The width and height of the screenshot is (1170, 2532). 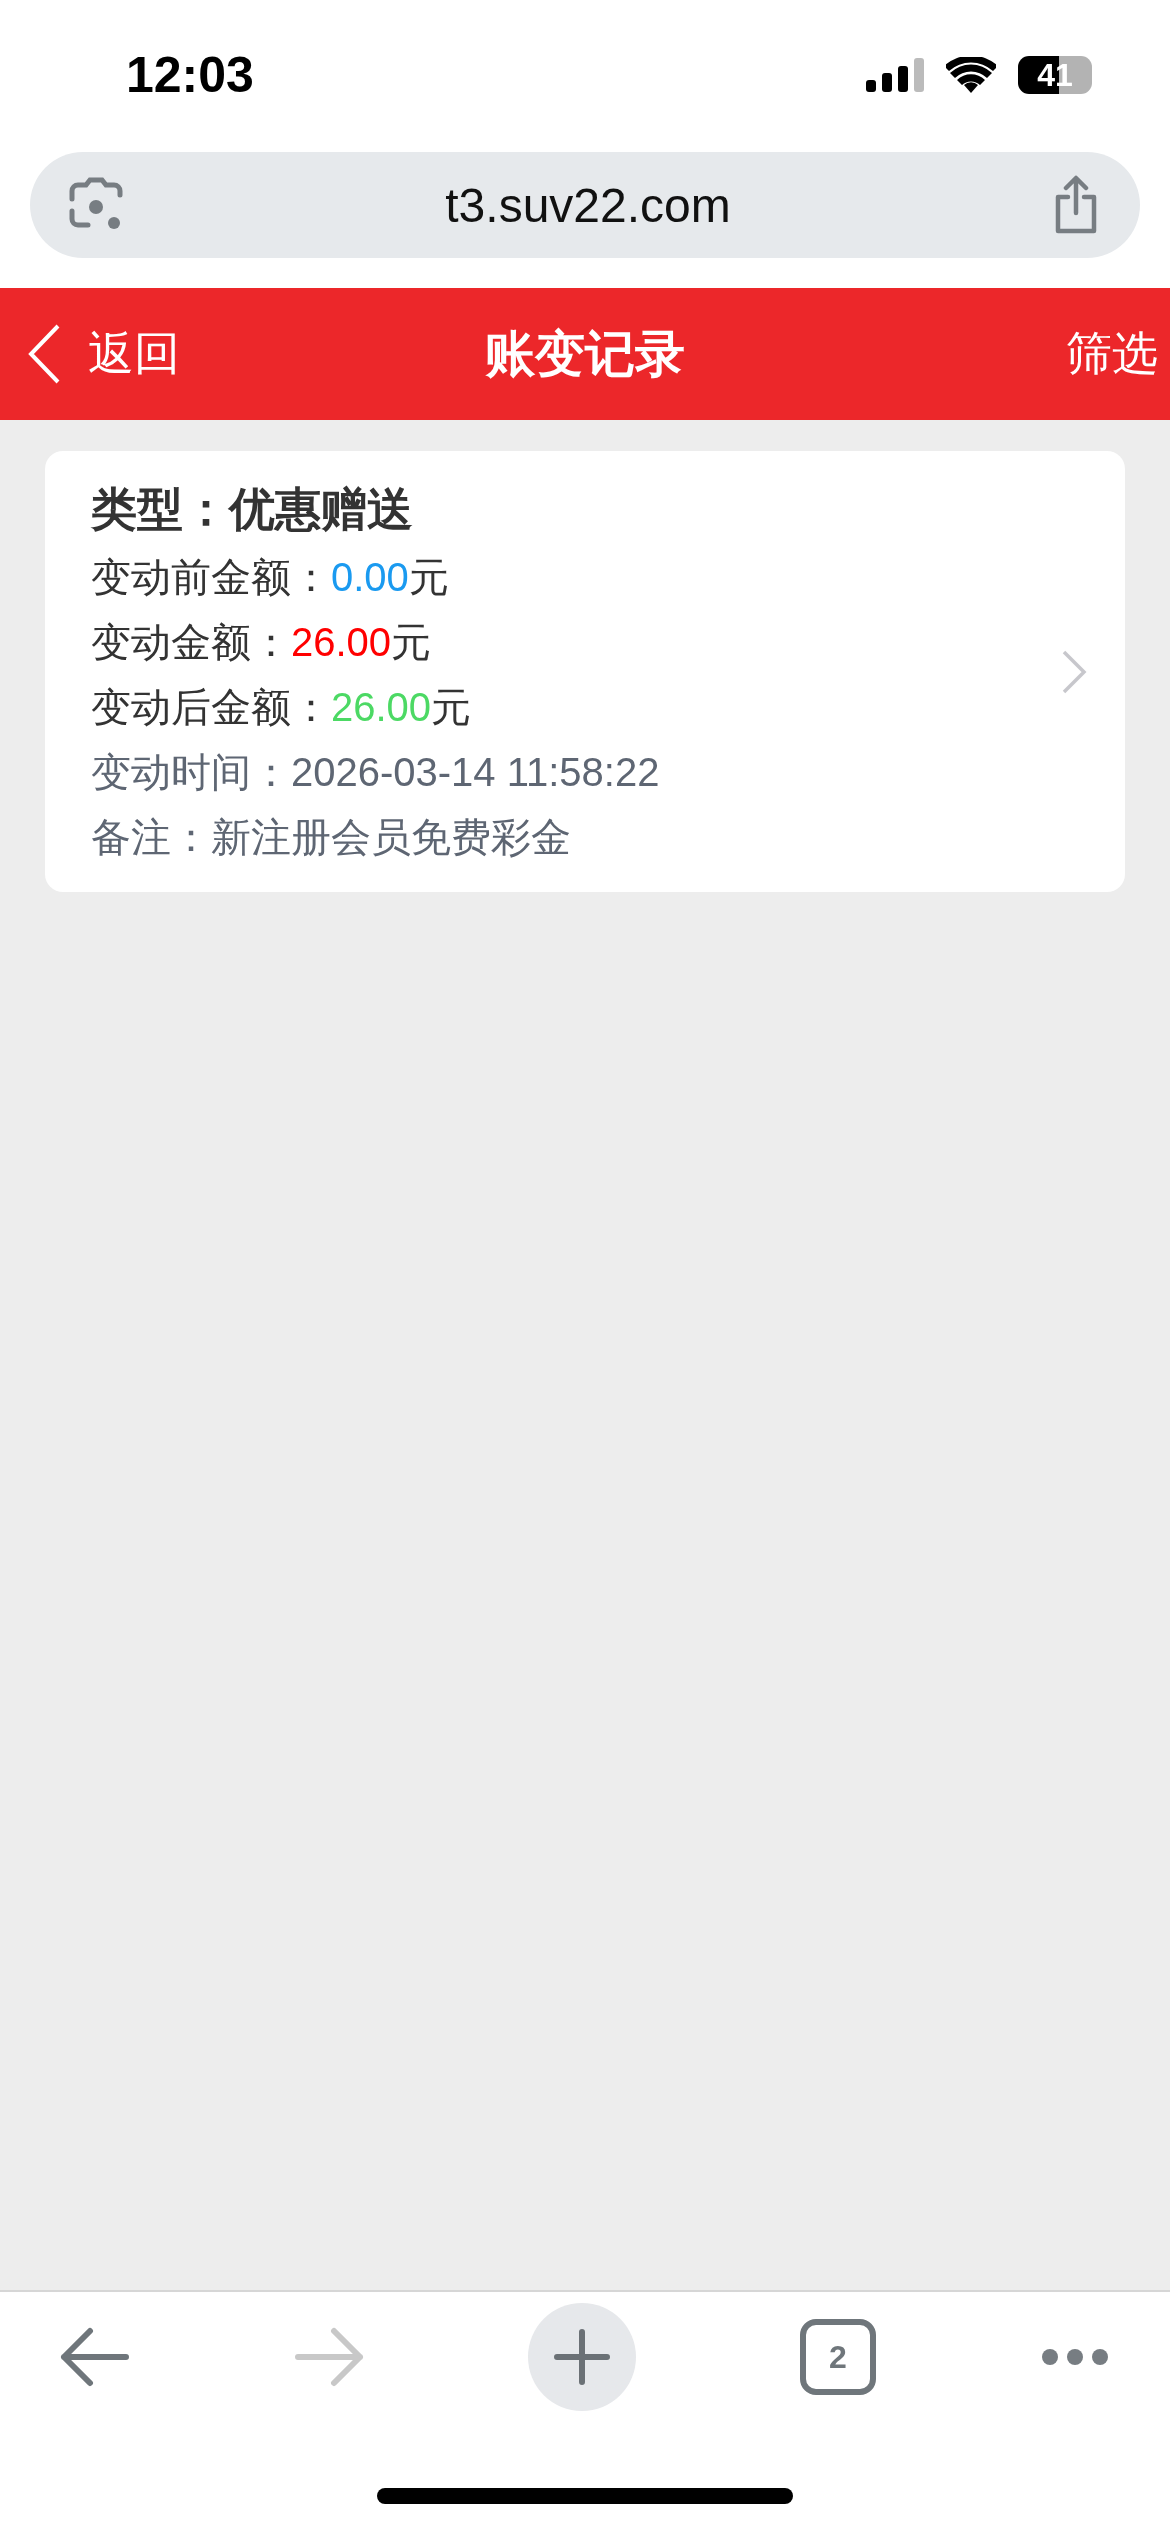 I want to click on back-arrow-icon, so click(x=95, y=2357).